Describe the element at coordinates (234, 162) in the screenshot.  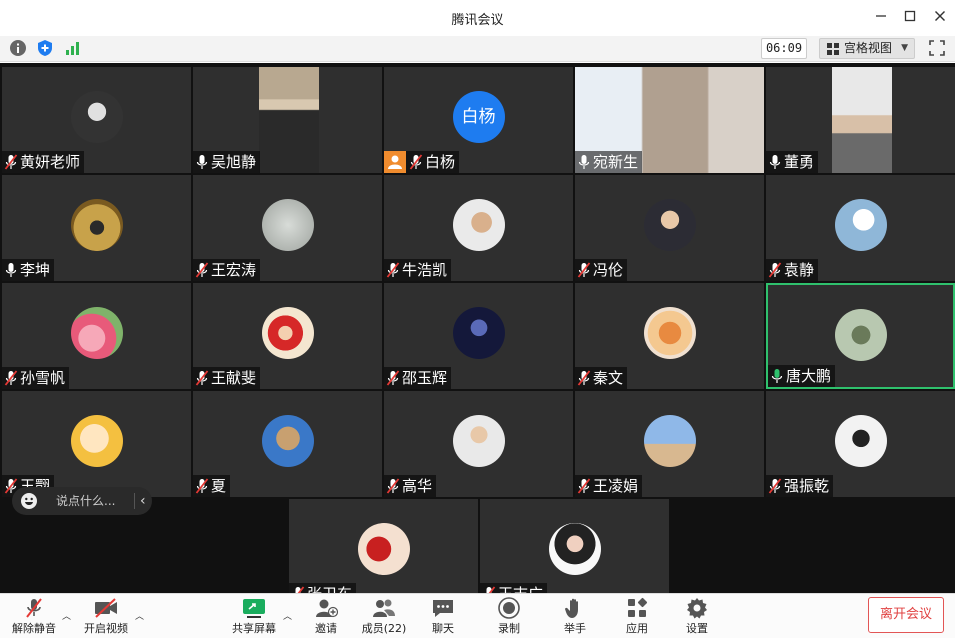
I see `participant-name: 吴旭静` at that location.